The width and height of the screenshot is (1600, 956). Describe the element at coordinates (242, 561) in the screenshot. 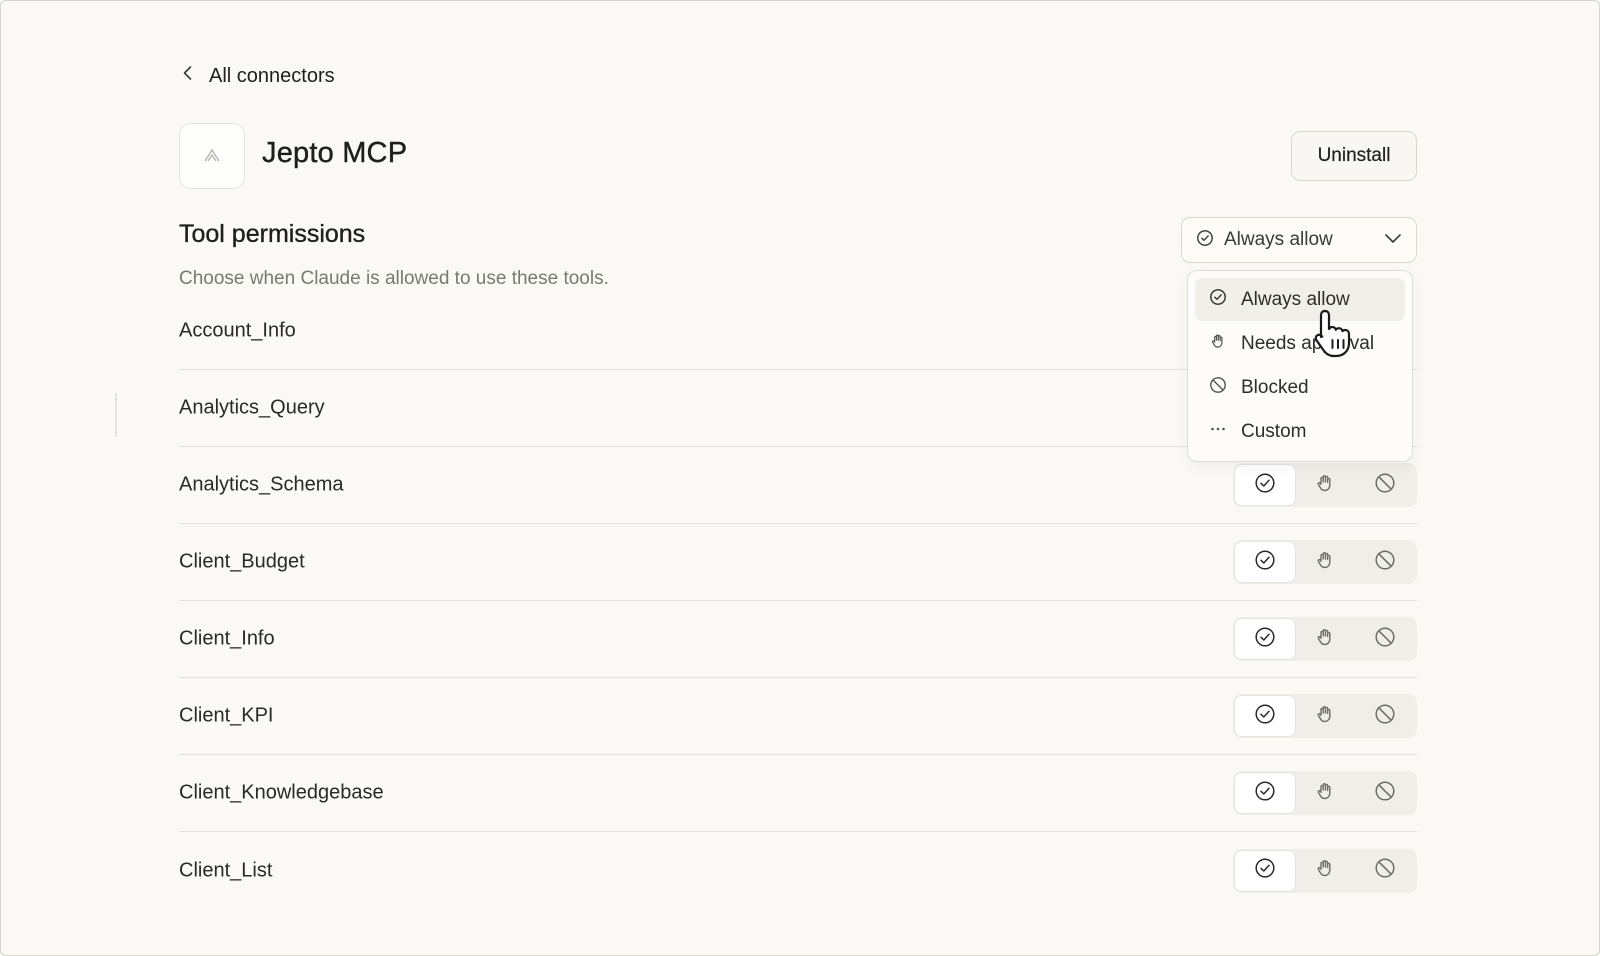

I see `tool-name: Client_Budget` at that location.